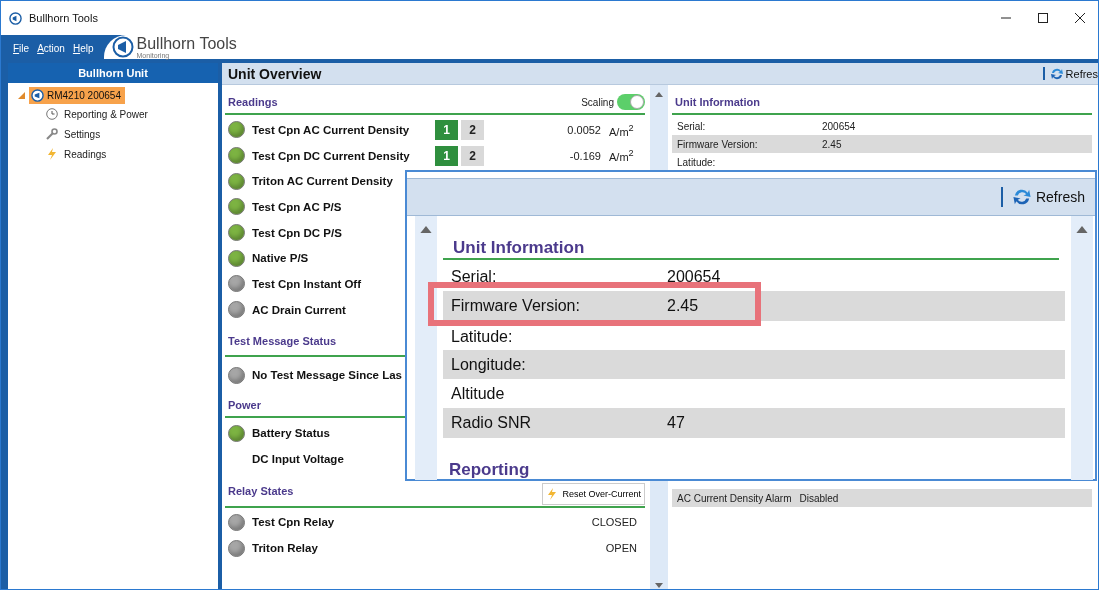  I want to click on refresh-icon, so click(1056, 73).